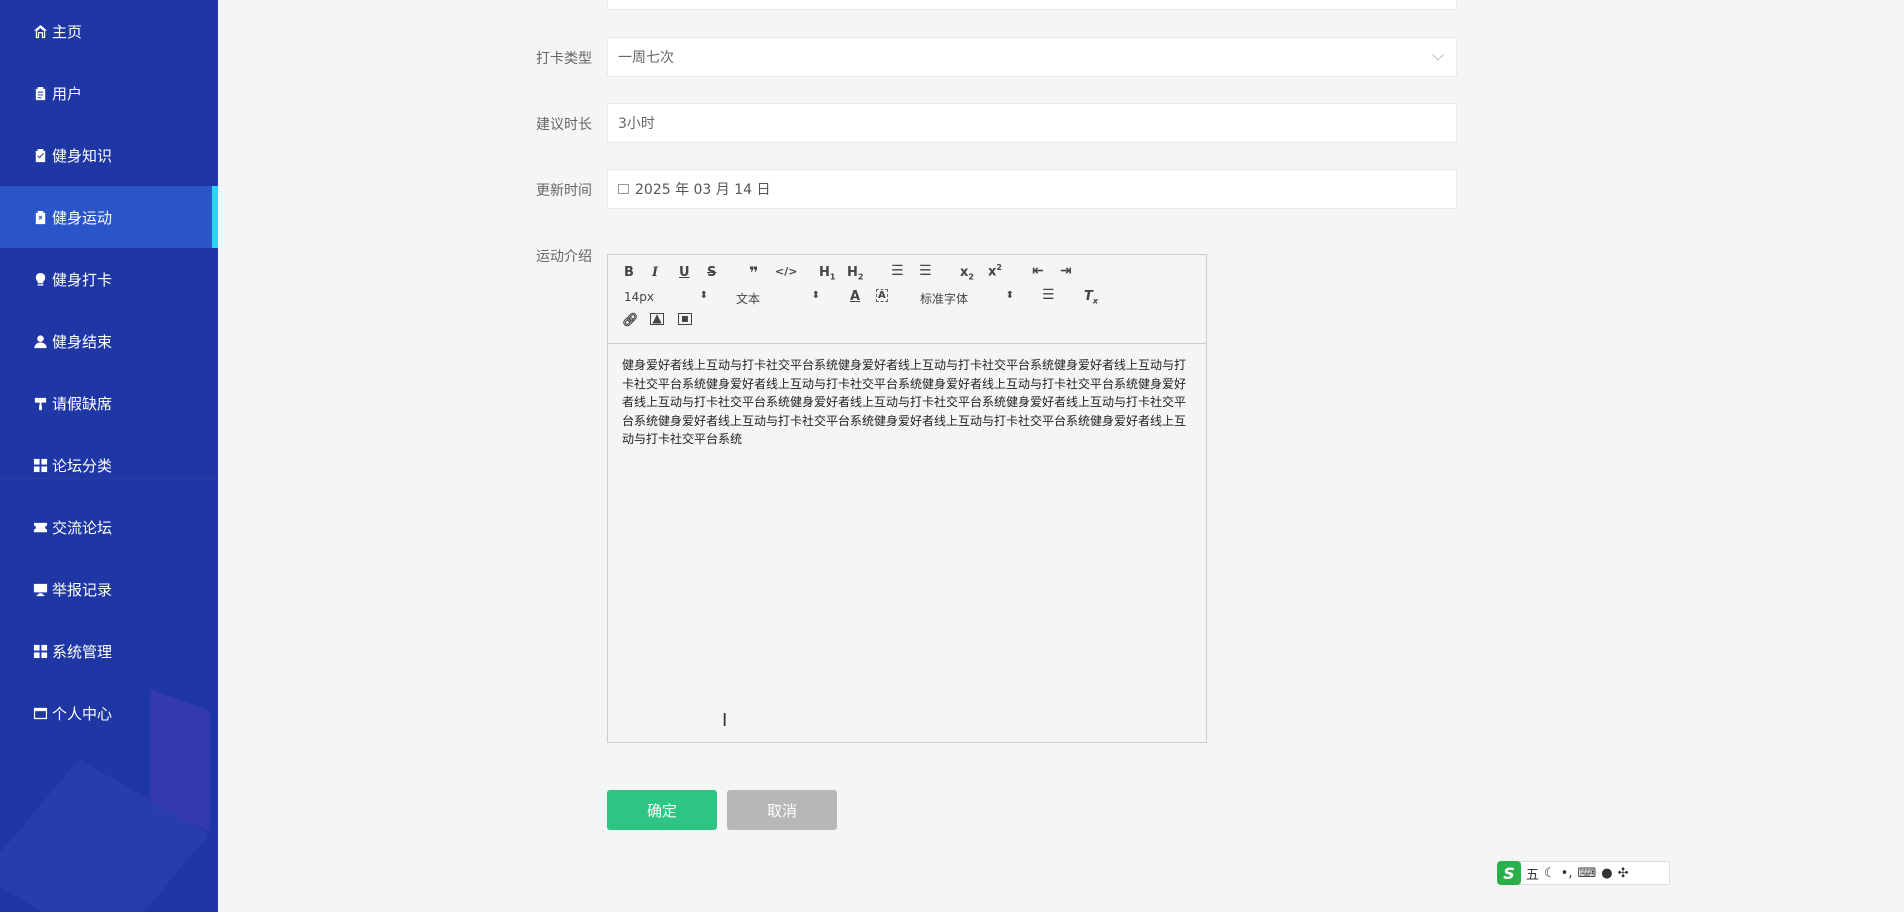  Describe the element at coordinates (855, 273) in the screenshot. I see `header2-icon: H2` at that location.